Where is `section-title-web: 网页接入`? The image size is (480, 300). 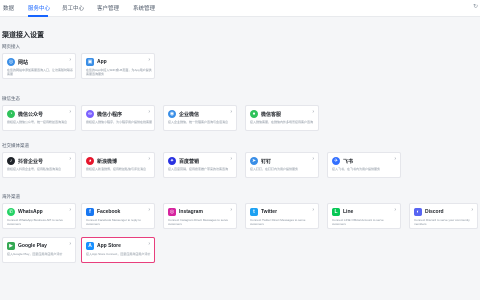
section-title-web: 网页接入 is located at coordinates (11, 46).